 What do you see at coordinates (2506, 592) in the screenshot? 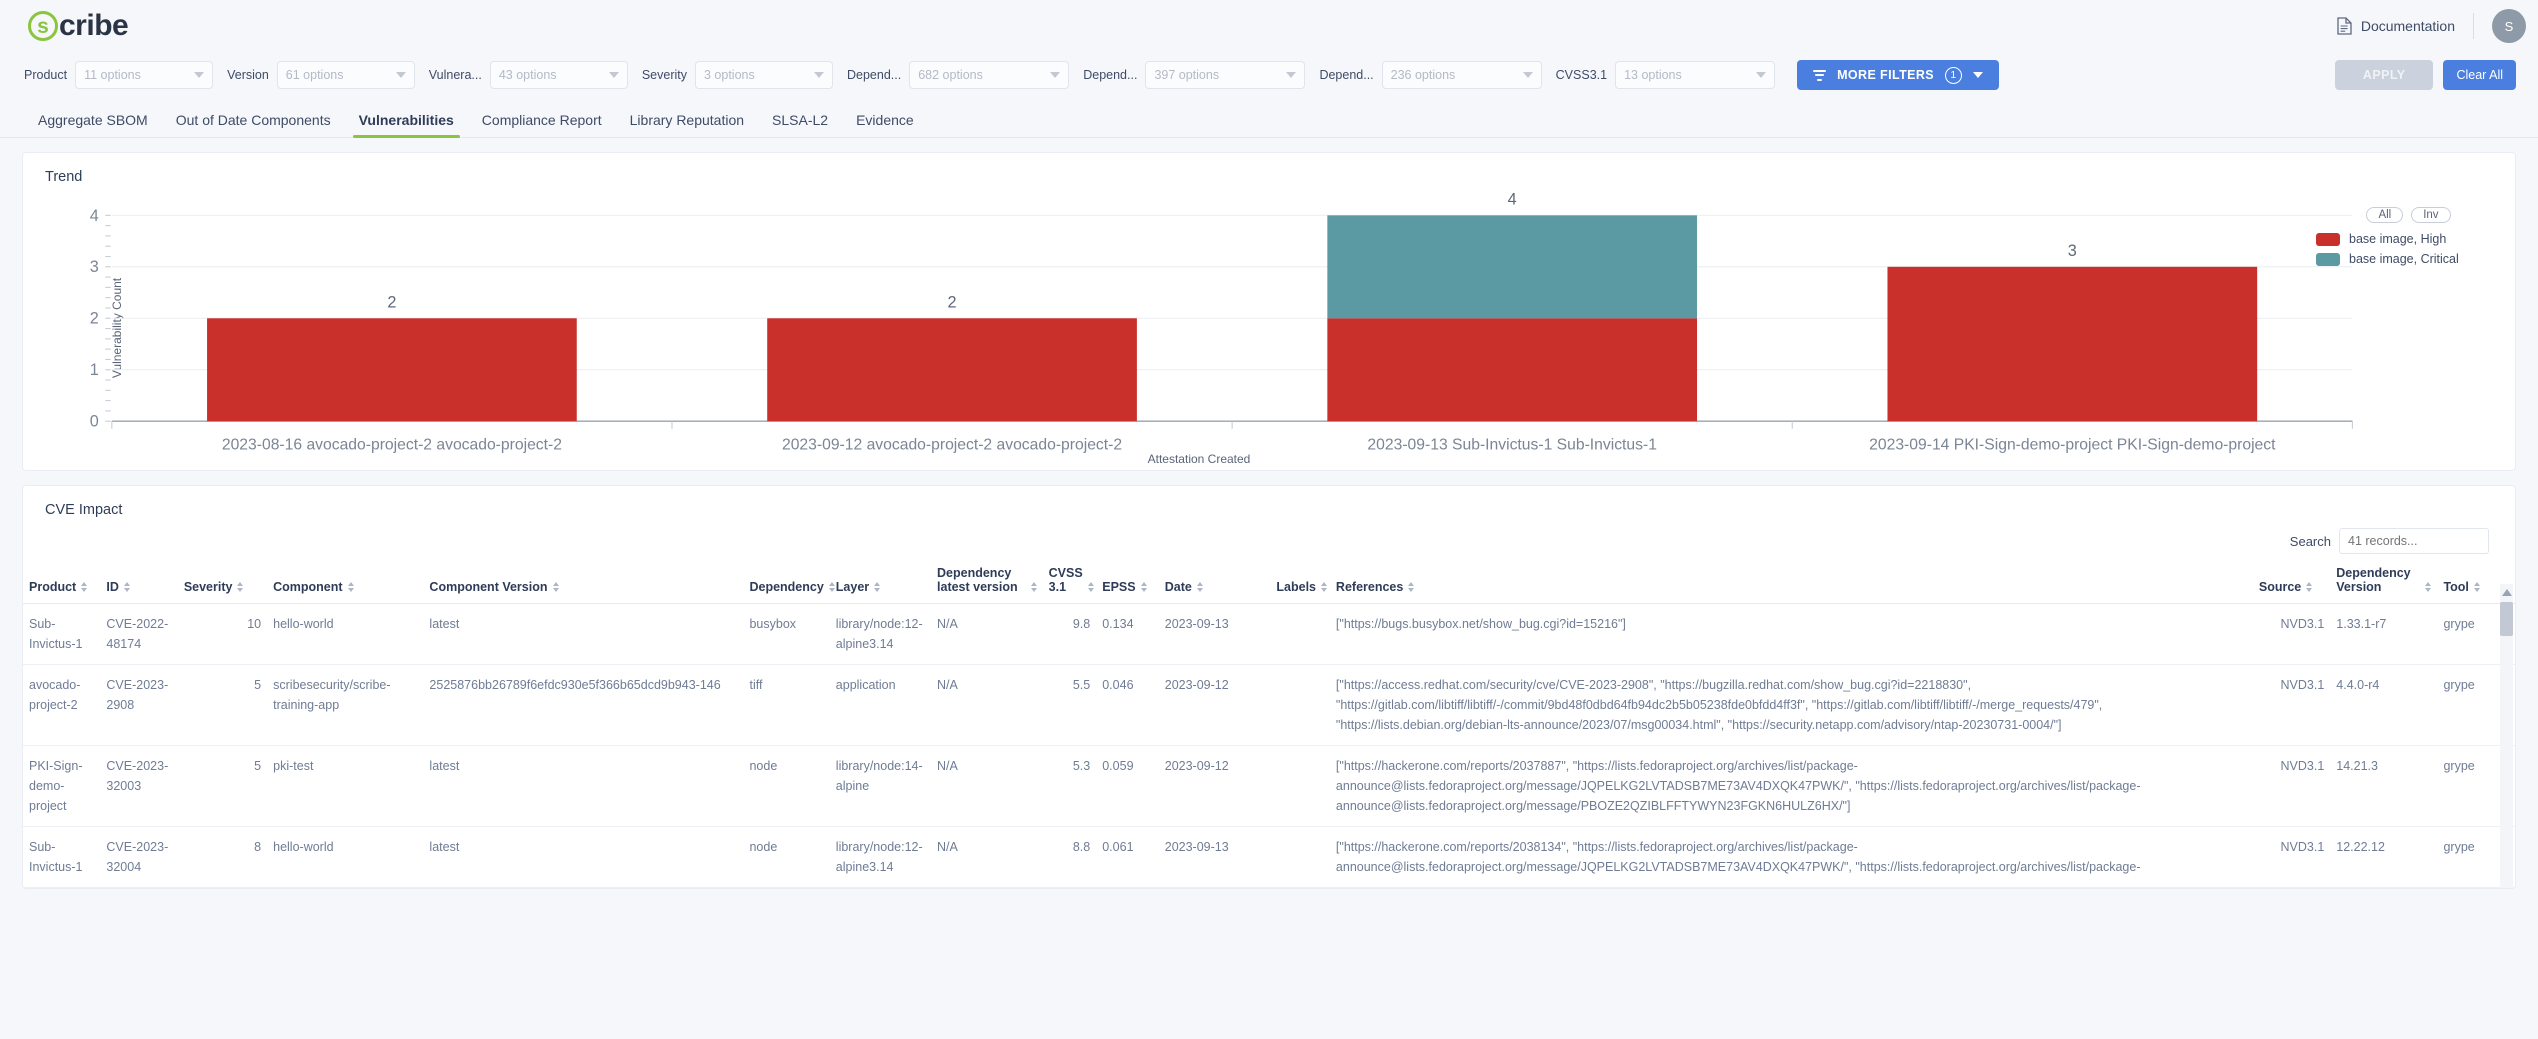
I see `scroll-up-button` at bounding box center [2506, 592].